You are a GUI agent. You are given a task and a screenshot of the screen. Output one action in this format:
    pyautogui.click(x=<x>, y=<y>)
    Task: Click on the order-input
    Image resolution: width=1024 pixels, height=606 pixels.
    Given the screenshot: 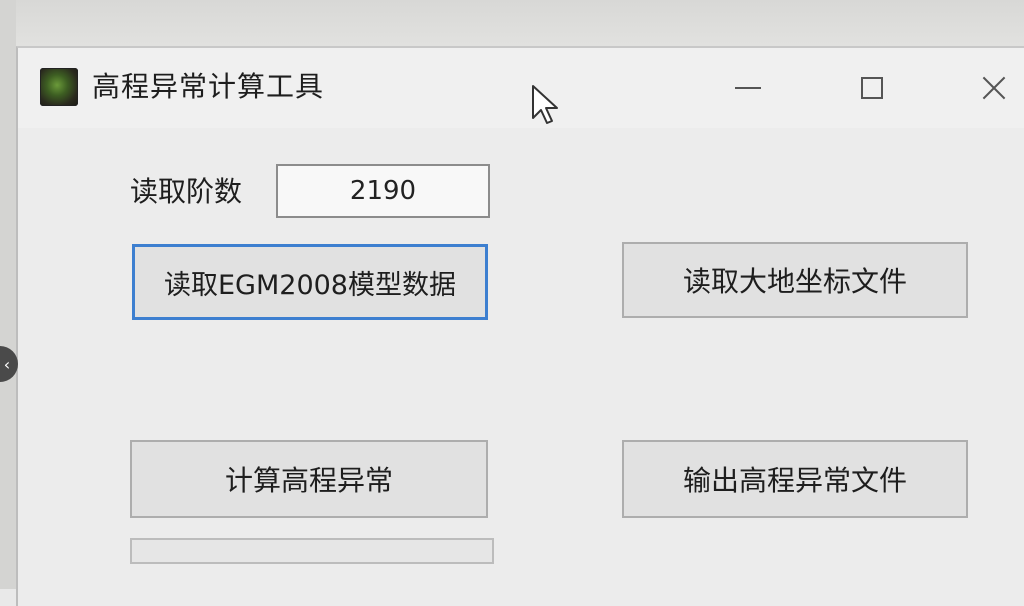 What is the action you would take?
    pyautogui.click(x=383, y=191)
    